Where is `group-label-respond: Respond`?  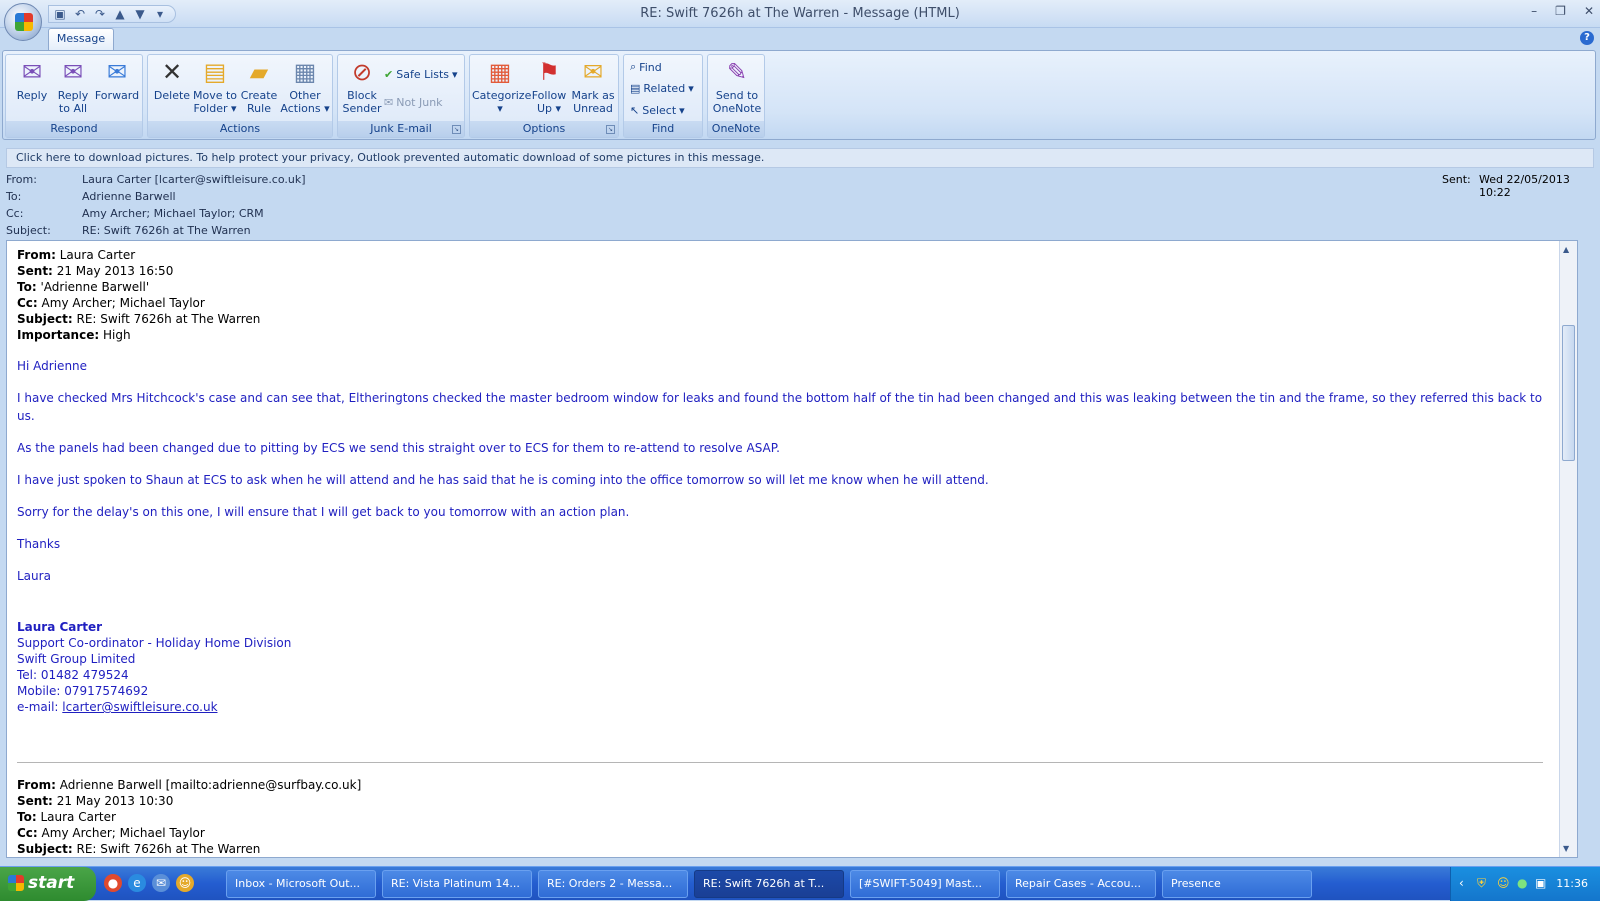 group-label-respond: Respond is located at coordinates (74, 129).